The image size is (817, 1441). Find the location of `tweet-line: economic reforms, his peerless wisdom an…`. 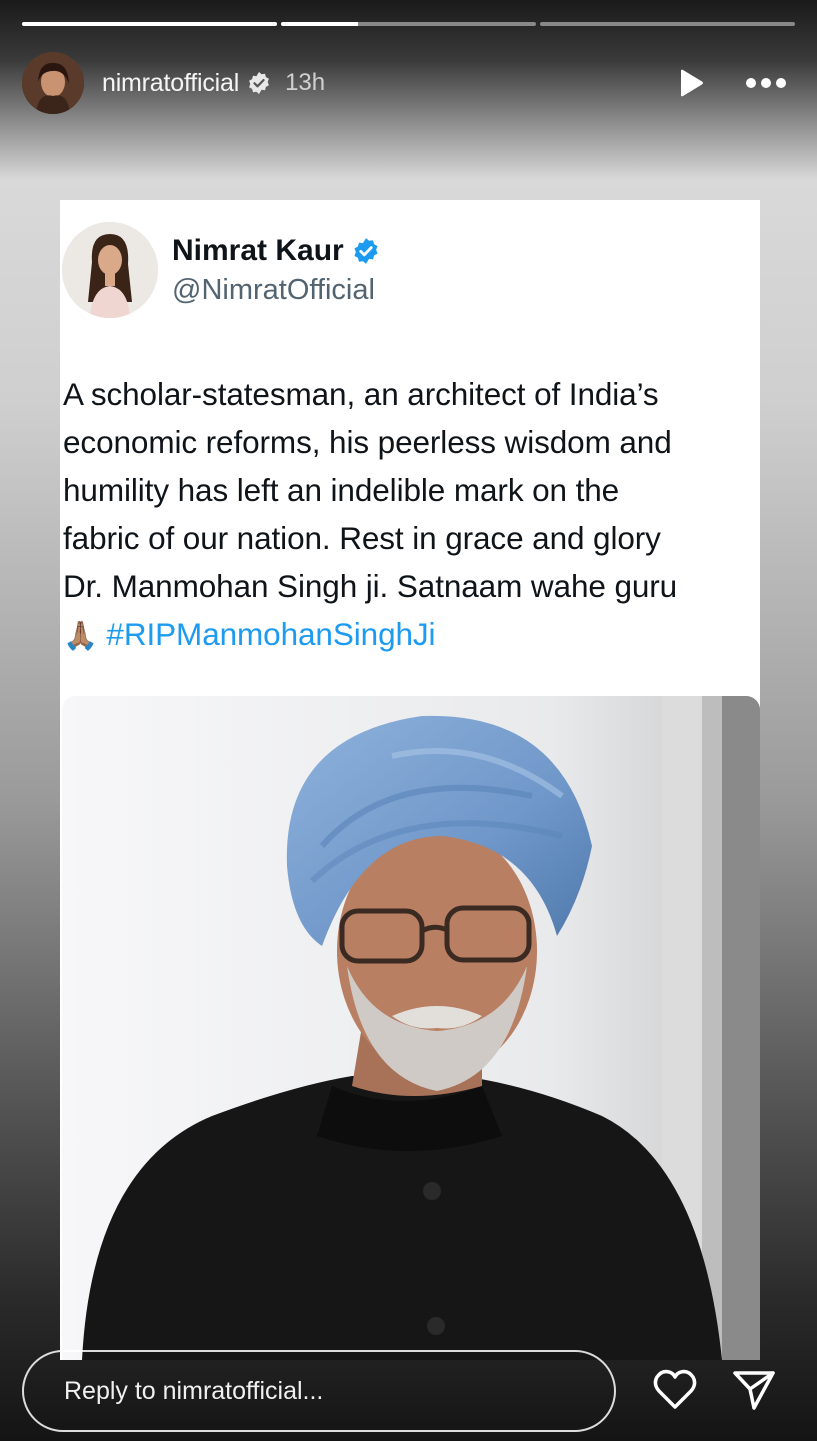

tweet-line: economic reforms, his peerless wisdom an… is located at coordinates (367, 442).